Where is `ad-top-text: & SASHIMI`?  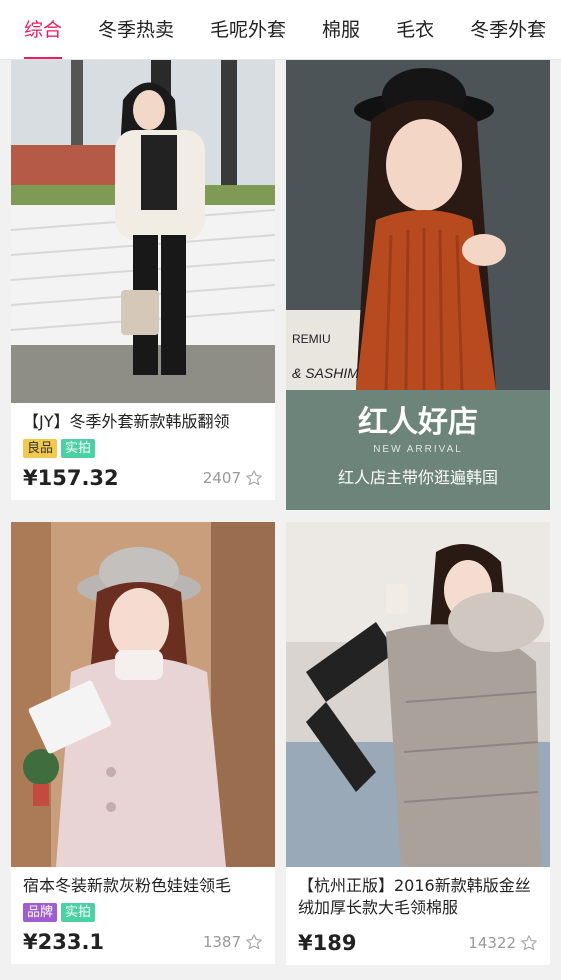 ad-top-text: & SASHIMI is located at coordinates (327, 373).